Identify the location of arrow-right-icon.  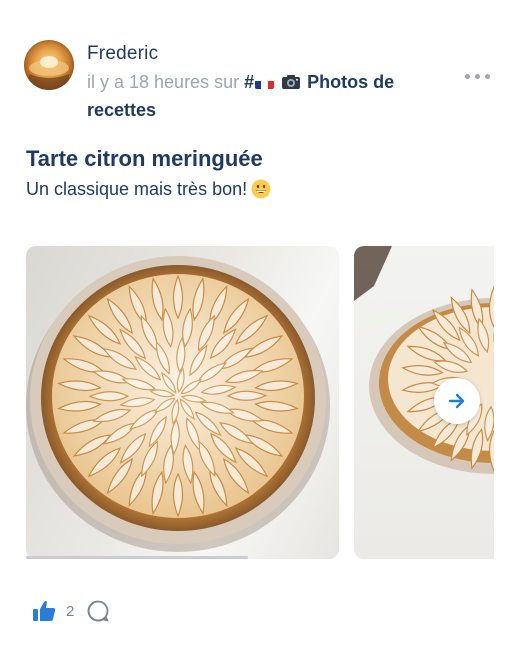
(456, 401).